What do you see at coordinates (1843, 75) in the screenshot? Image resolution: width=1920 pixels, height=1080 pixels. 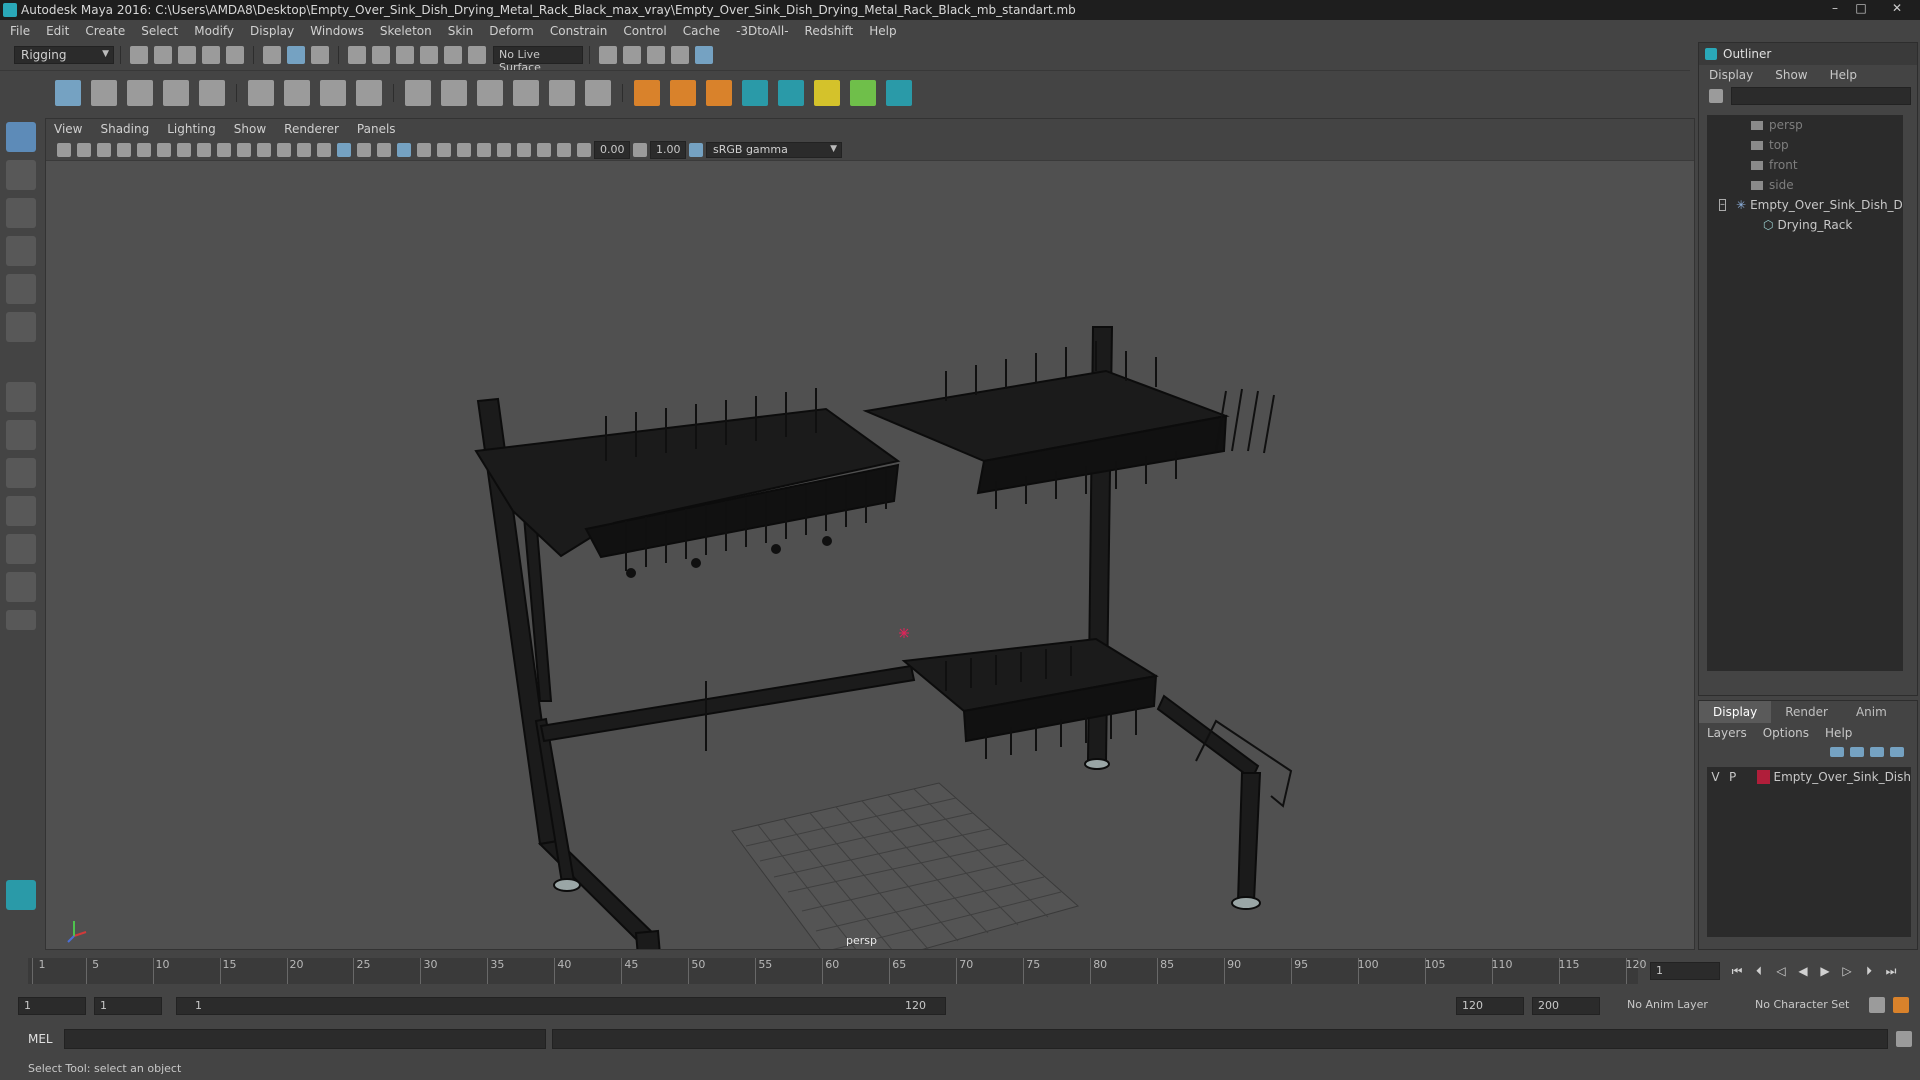 I see `outliner-menu-help: Help` at bounding box center [1843, 75].